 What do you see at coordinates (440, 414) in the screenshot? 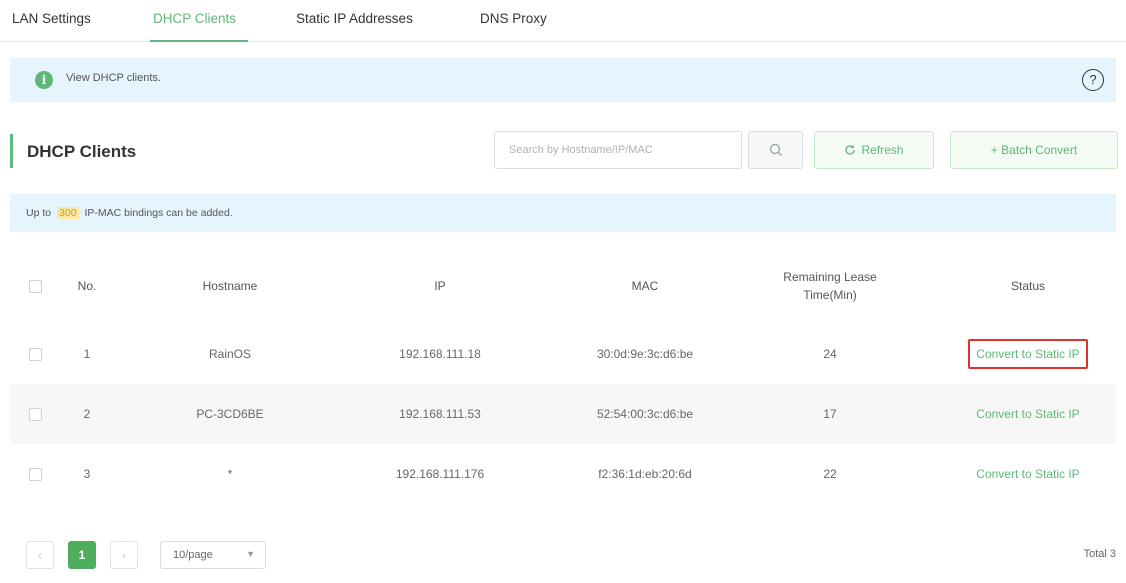
I see `row-ip: 192.168.111.53` at bounding box center [440, 414].